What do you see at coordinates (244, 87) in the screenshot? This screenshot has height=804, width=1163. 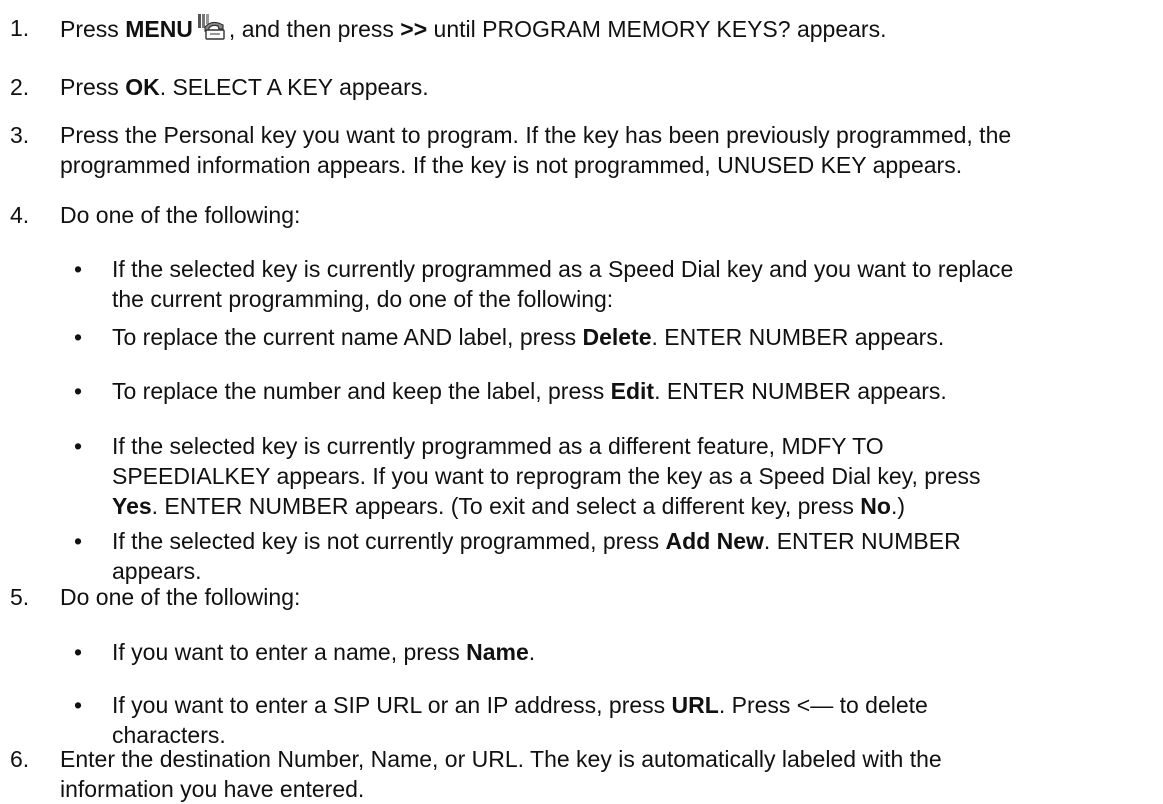 I see `step-text: Press OK. SELECT A KEY appears.` at bounding box center [244, 87].